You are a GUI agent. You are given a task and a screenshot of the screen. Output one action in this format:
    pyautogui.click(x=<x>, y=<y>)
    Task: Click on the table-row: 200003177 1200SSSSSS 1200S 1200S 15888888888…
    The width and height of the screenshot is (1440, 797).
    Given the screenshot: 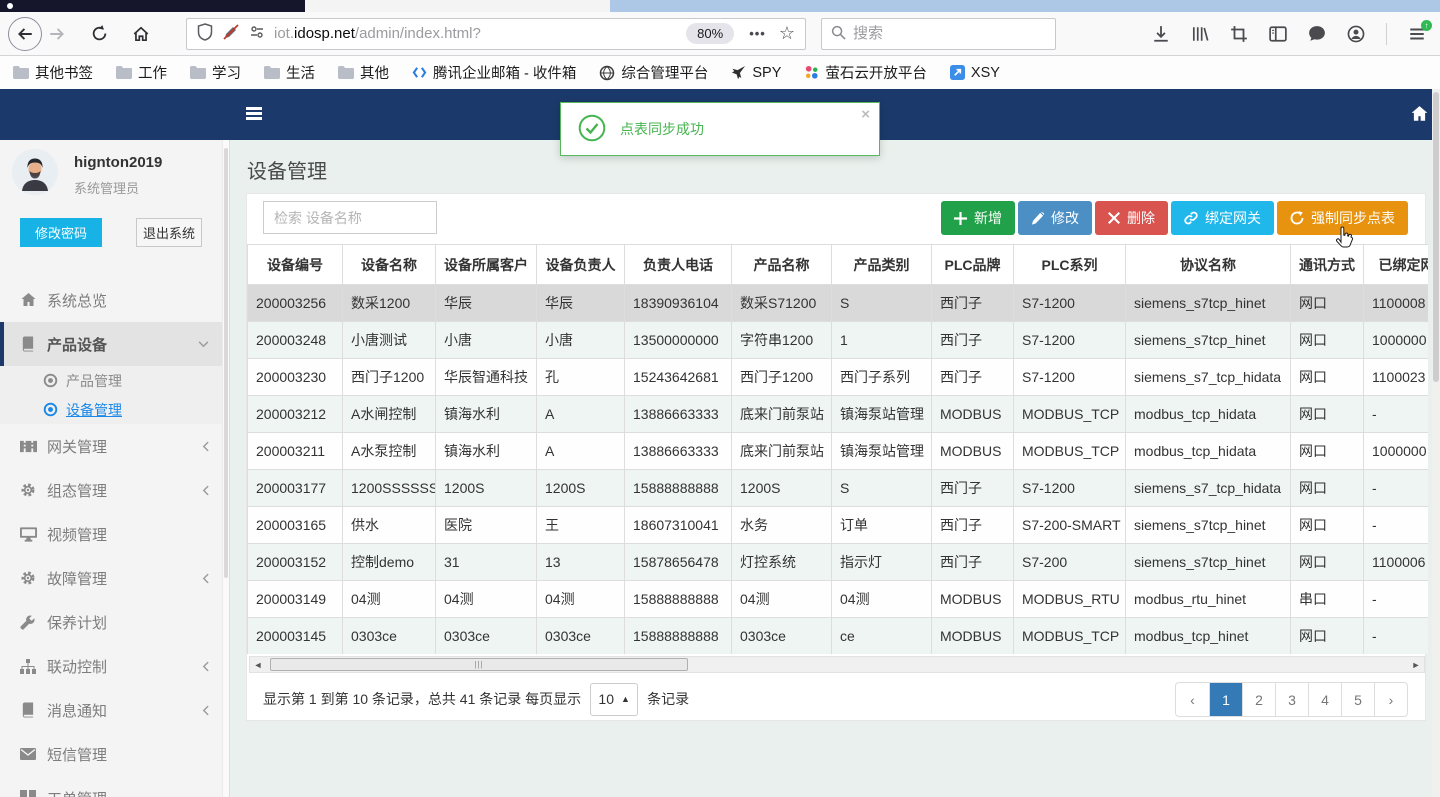 What is the action you would take?
    pyautogui.click(x=837, y=488)
    